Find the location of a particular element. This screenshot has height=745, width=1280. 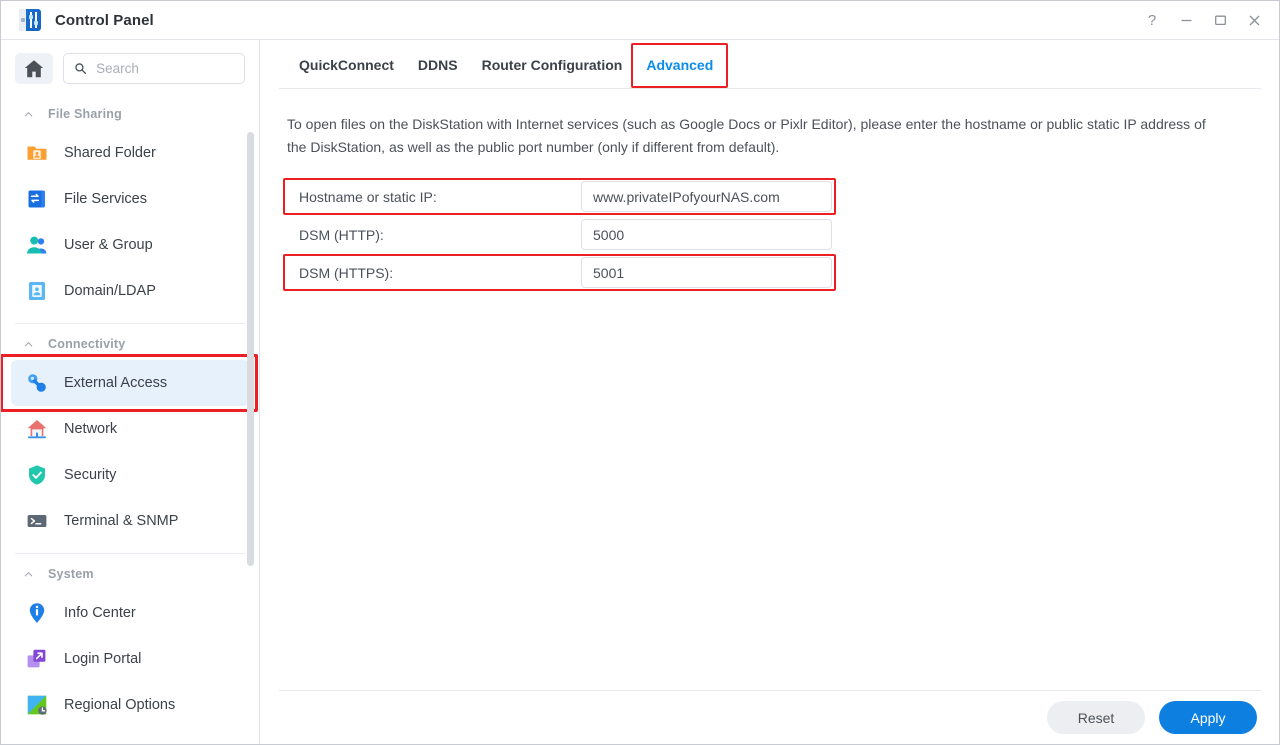

title-bar: Control Panel ? is located at coordinates (640, 20).